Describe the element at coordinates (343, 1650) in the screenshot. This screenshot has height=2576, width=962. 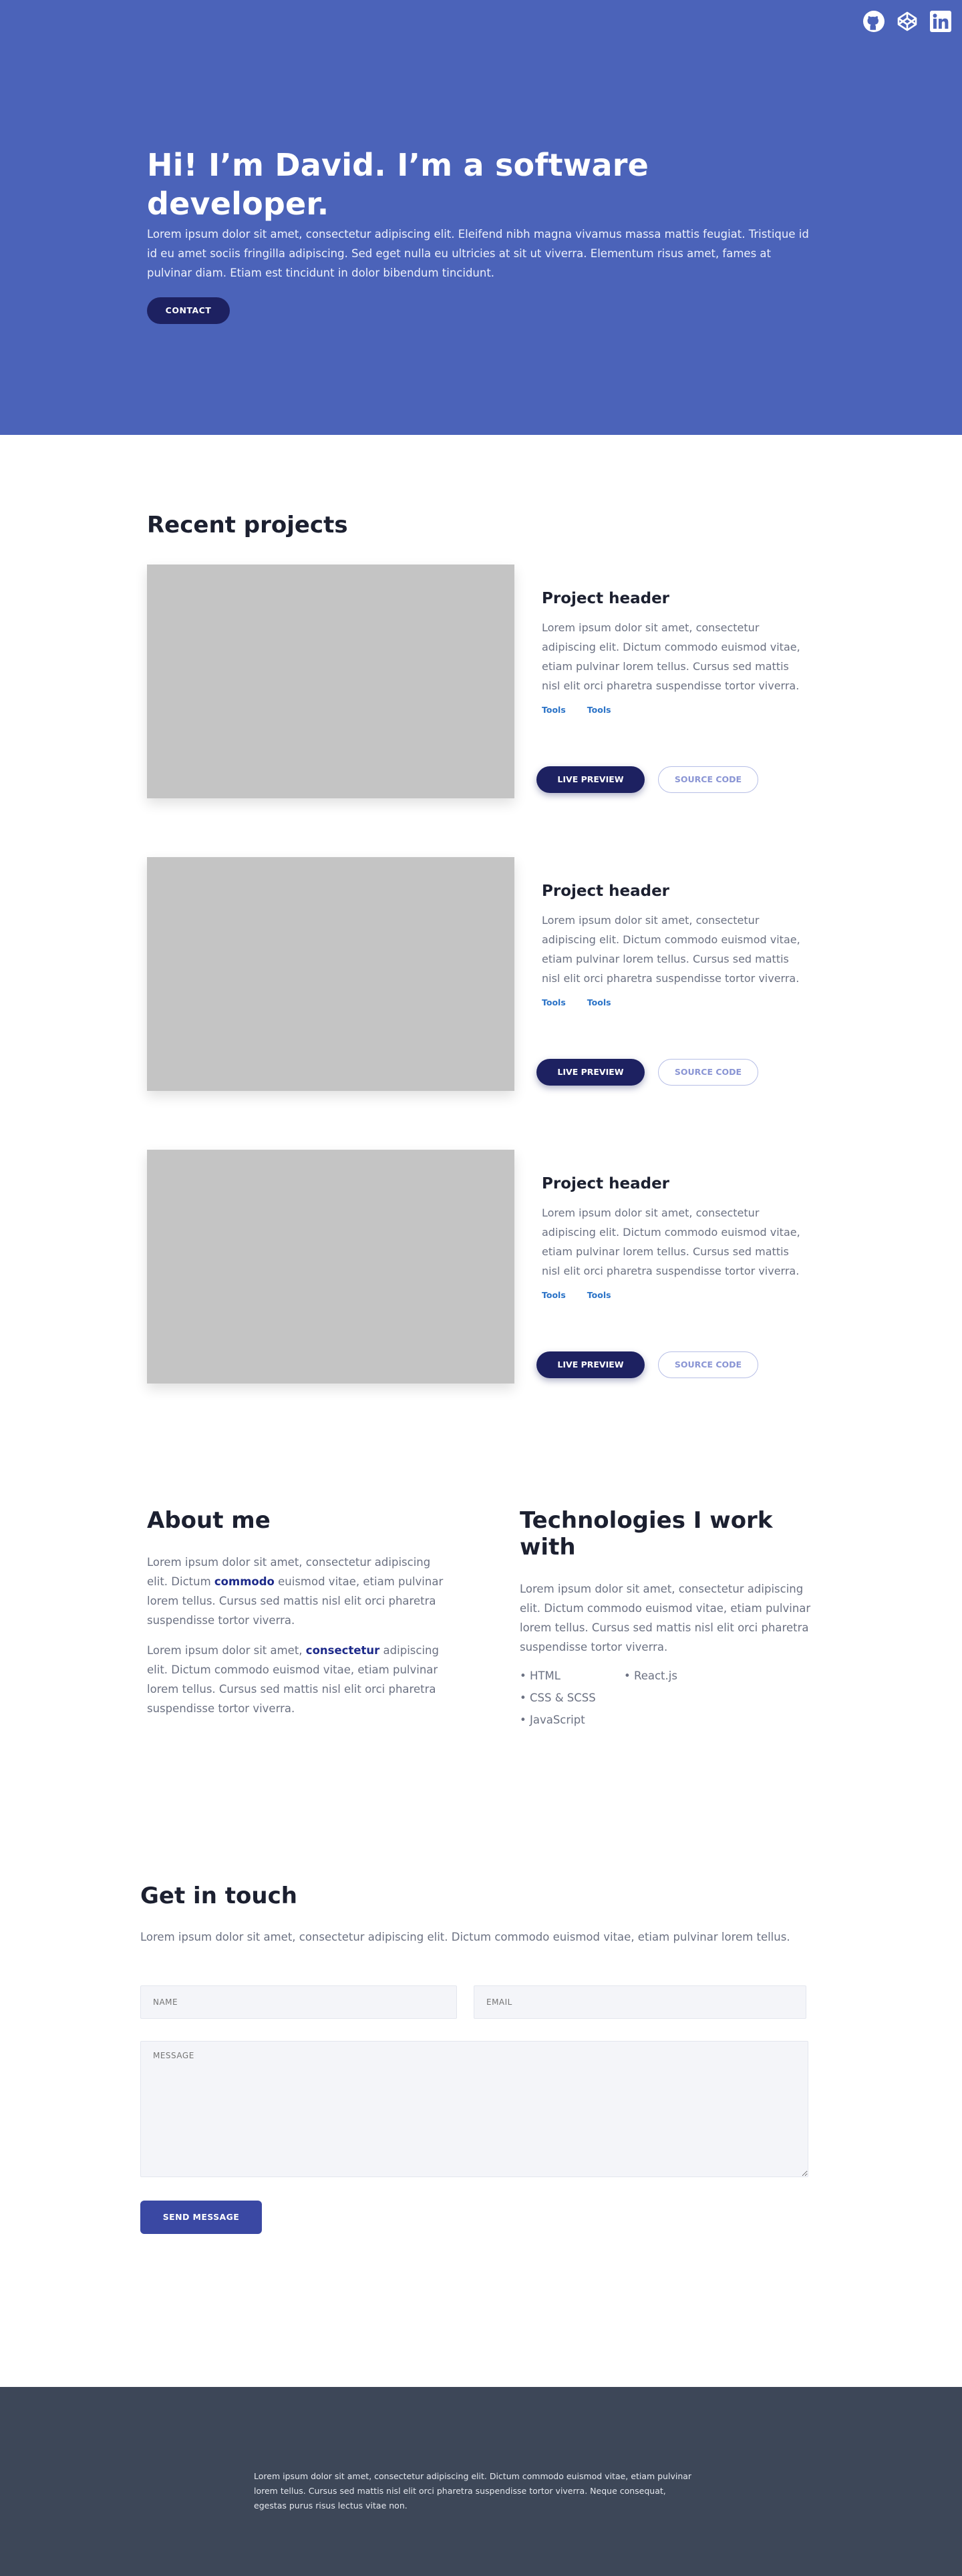
I see `about-highlight: consectetur` at that location.